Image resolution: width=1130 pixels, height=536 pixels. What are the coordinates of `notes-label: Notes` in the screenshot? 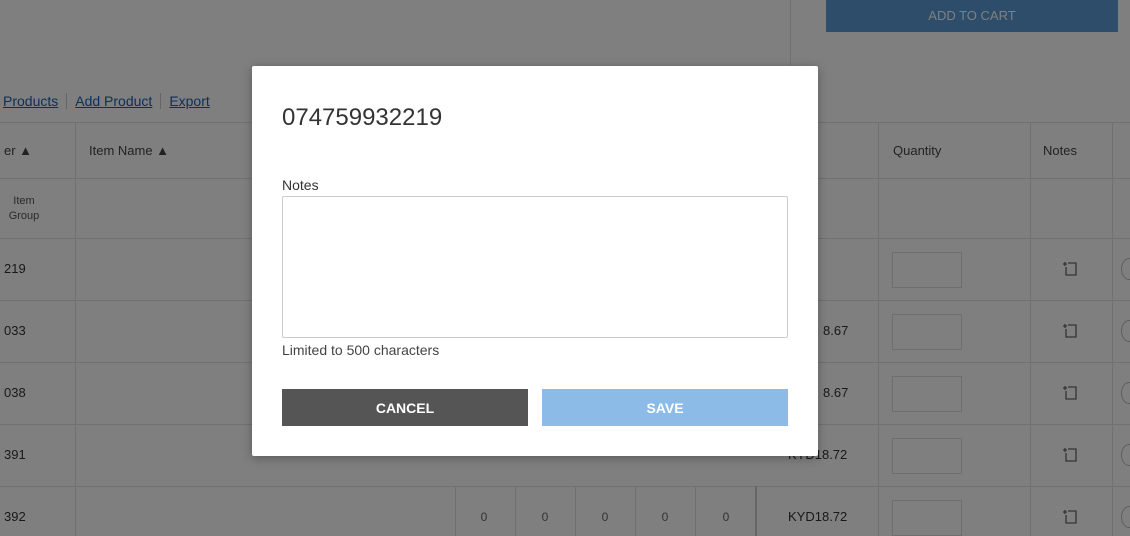 It's located at (300, 185).